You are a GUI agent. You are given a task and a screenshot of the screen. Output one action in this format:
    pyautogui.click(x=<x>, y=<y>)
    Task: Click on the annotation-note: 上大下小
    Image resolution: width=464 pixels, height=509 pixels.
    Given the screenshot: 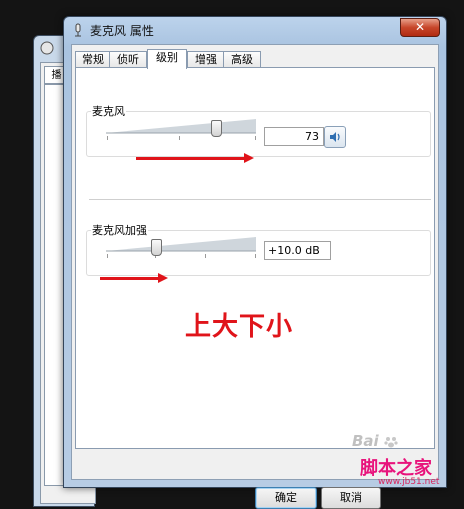 What is the action you would take?
    pyautogui.click(x=239, y=327)
    